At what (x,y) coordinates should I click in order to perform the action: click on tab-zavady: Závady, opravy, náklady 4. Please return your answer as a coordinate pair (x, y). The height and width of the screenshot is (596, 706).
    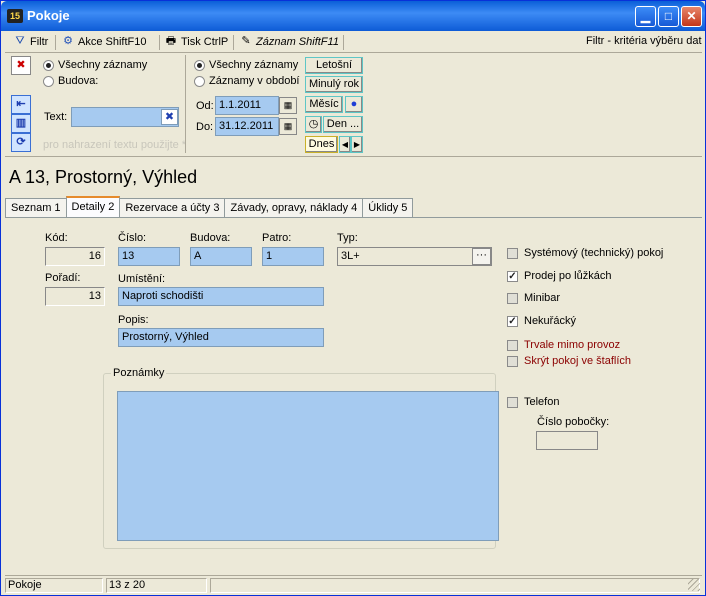
    Looking at the image, I should click on (294, 207).